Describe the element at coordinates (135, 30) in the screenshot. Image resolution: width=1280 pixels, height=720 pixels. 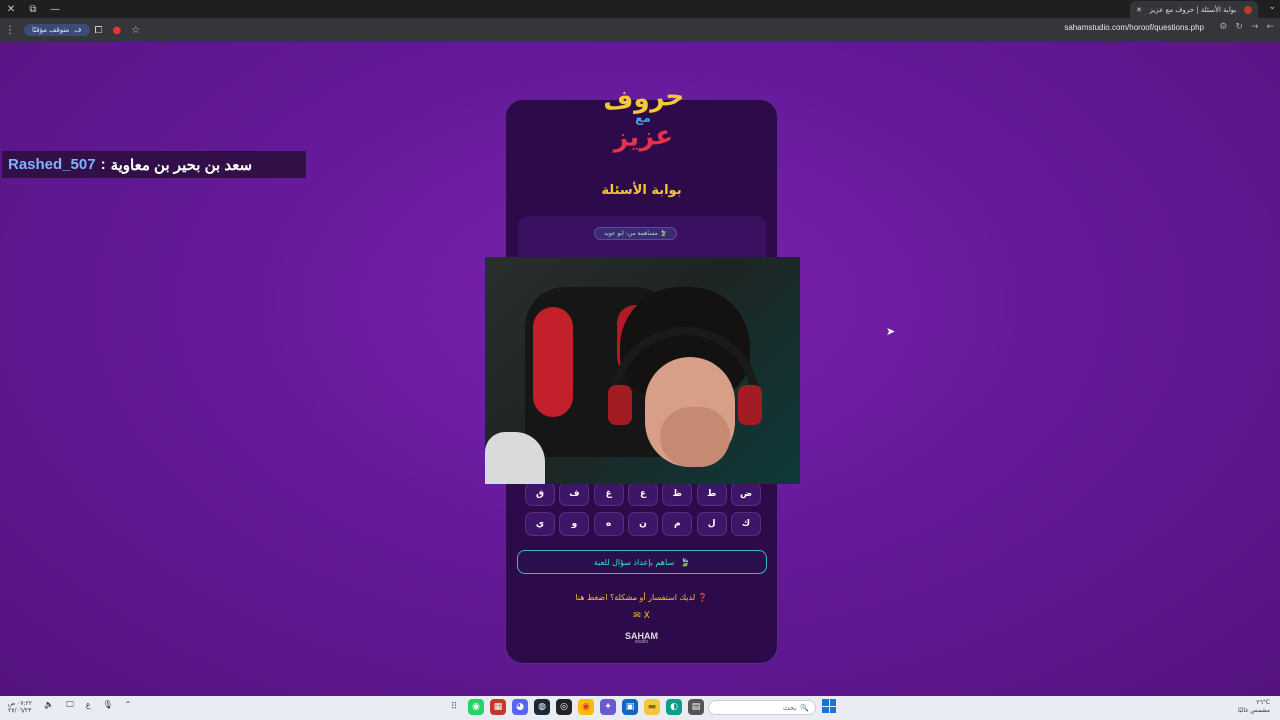
I see `bookmark-star-icon: ☆` at that location.